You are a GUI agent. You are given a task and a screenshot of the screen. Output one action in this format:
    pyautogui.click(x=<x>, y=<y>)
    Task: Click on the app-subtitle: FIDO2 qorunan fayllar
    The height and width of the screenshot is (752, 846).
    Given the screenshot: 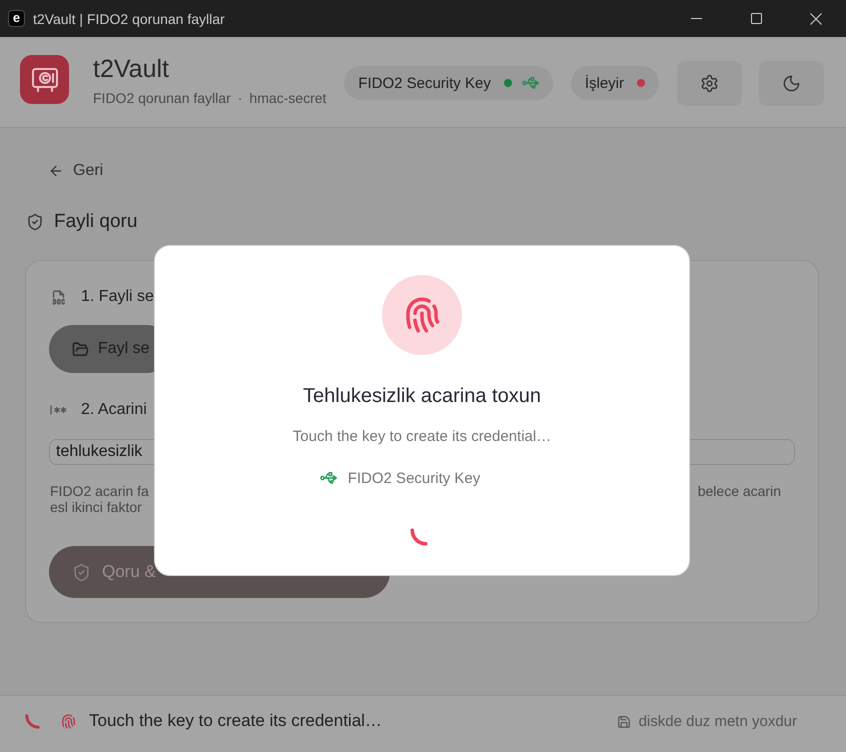 What is the action you would take?
    pyautogui.click(x=162, y=98)
    